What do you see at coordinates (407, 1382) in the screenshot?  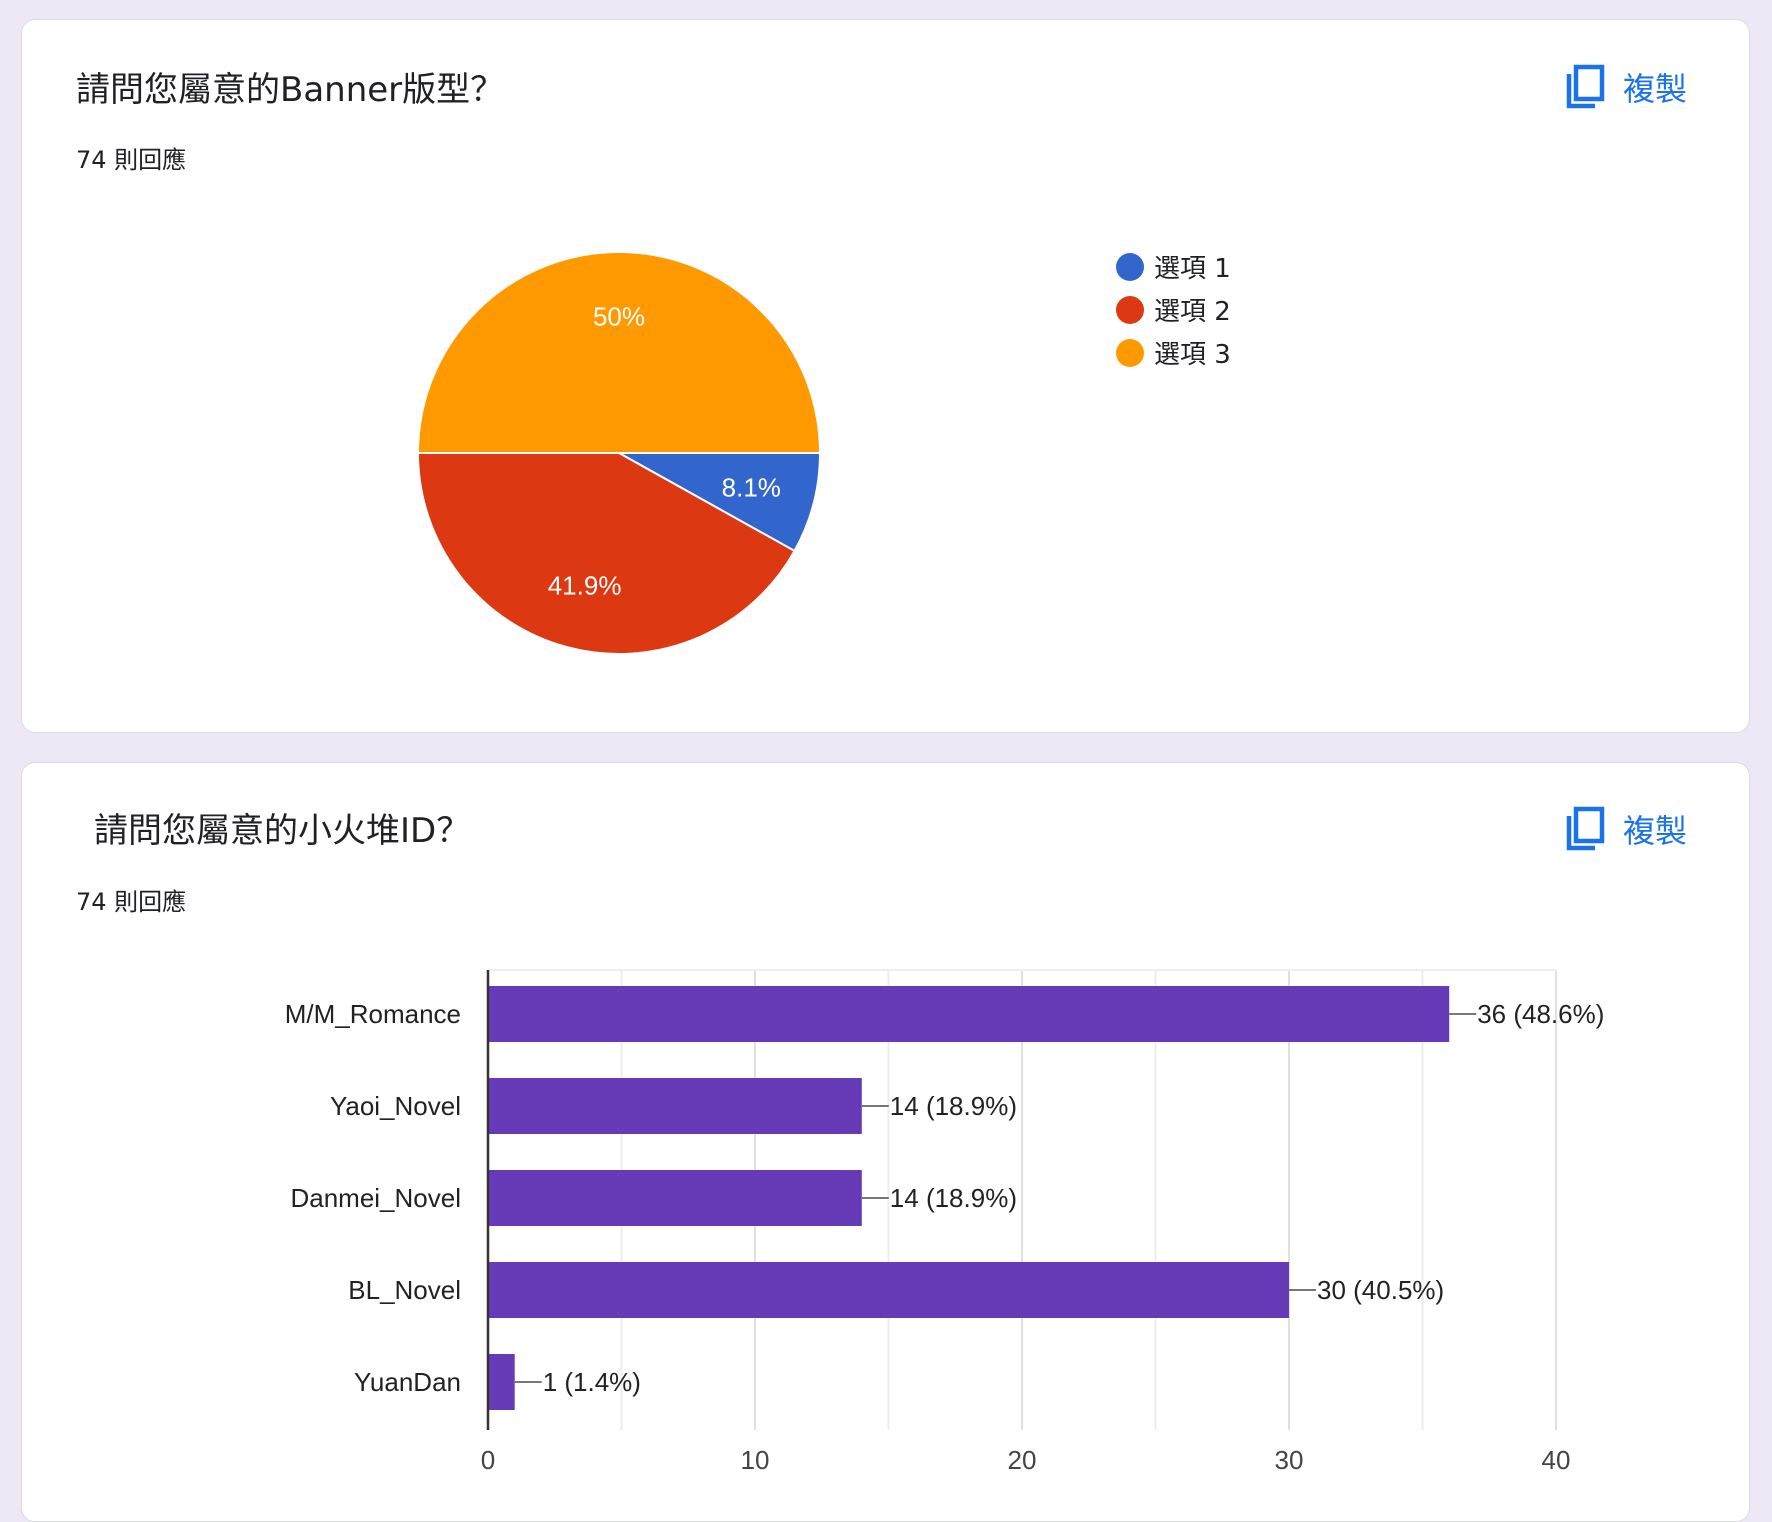 I see `category-label: YuanDan` at bounding box center [407, 1382].